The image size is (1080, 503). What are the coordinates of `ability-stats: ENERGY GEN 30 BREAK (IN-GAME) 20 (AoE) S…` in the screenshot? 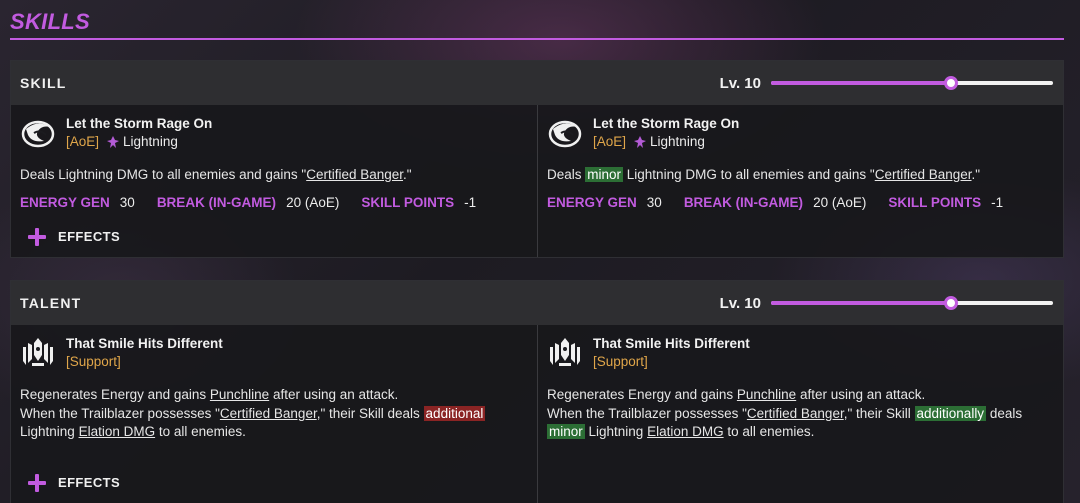 It's located at (274, 202).